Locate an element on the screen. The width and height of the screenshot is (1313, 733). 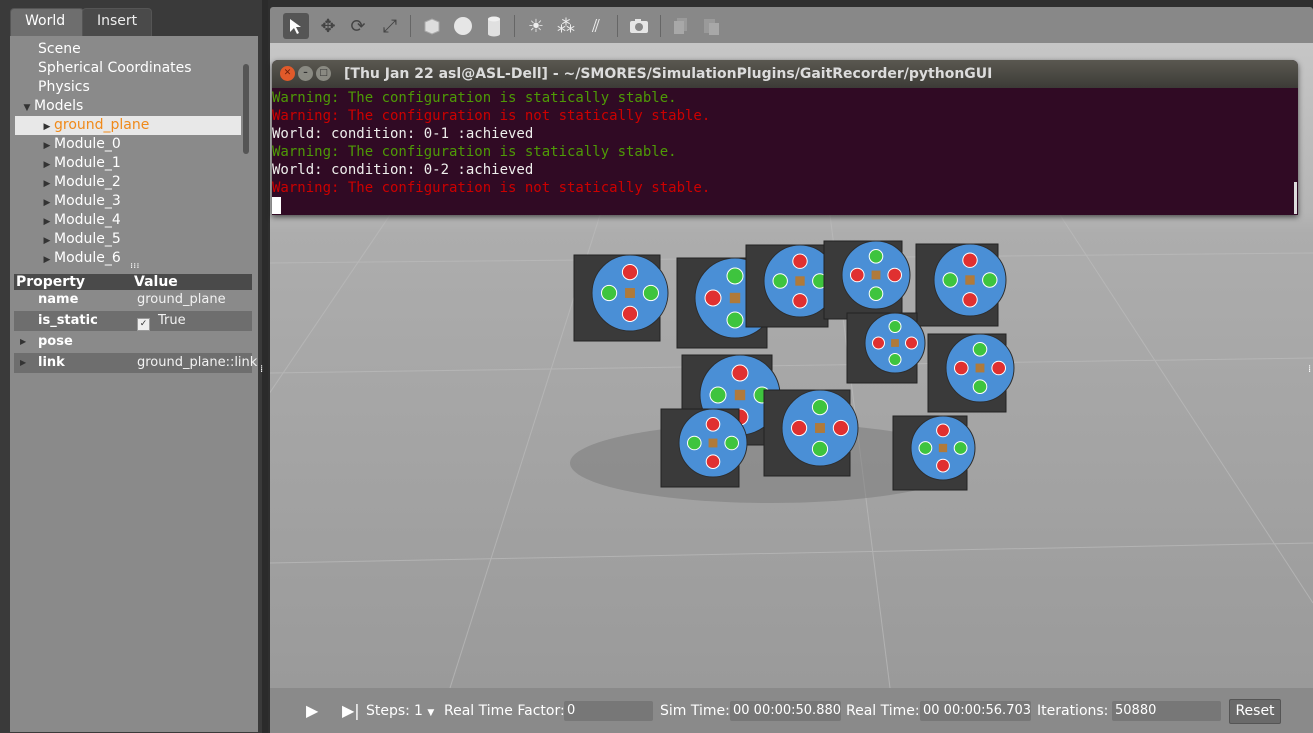
tree-item-module-1: ▶ Module_1 is located at coordinates (80, 163).